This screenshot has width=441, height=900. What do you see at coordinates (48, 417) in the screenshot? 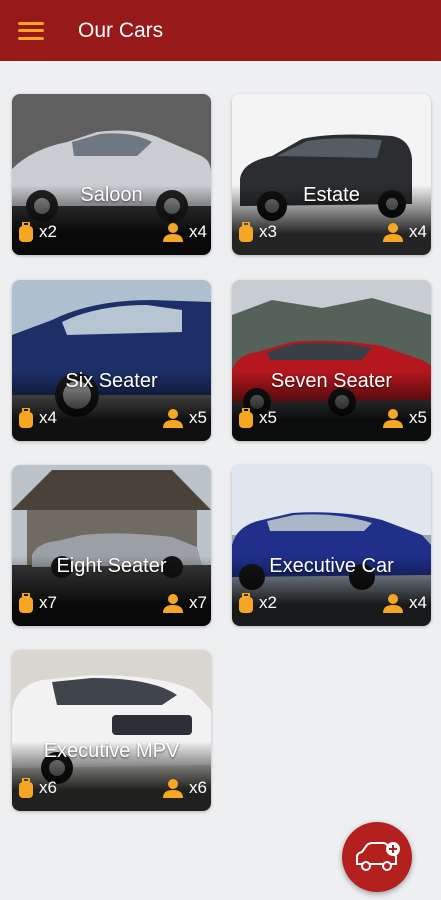
I see `luggage-count: x4` at bounding box center [48, 417].